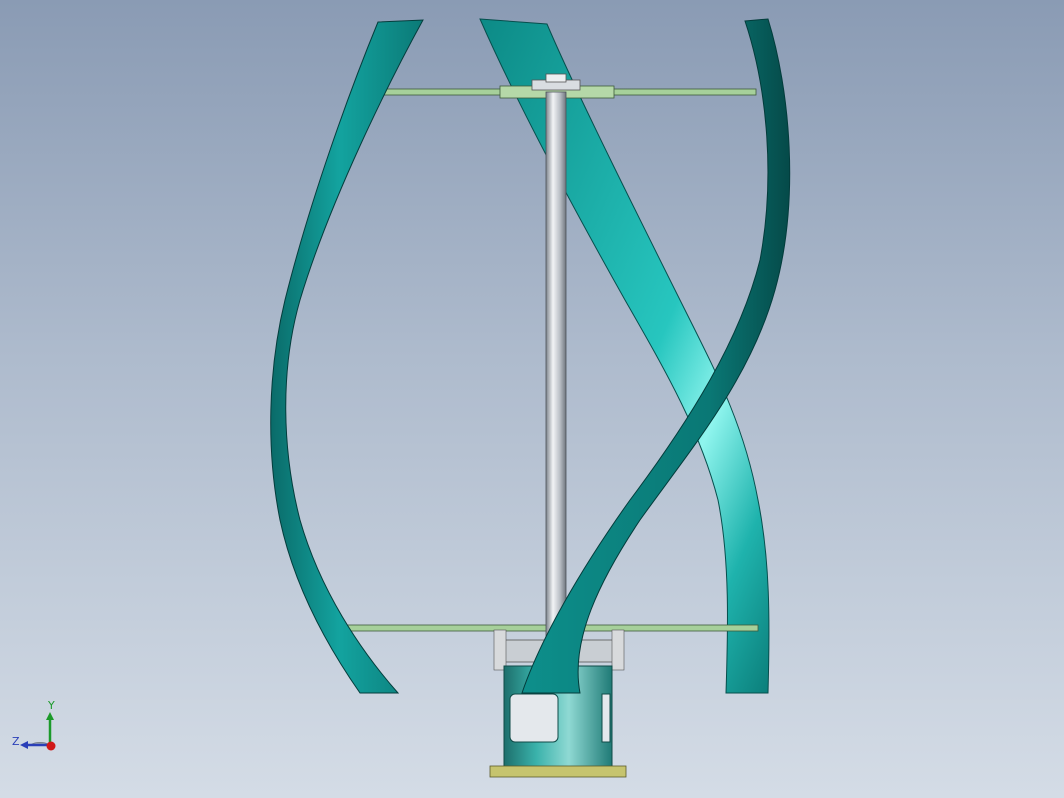 This screenshot has height=798, width=1064. I want to click on triad-axes-icon, so click(38, 731).